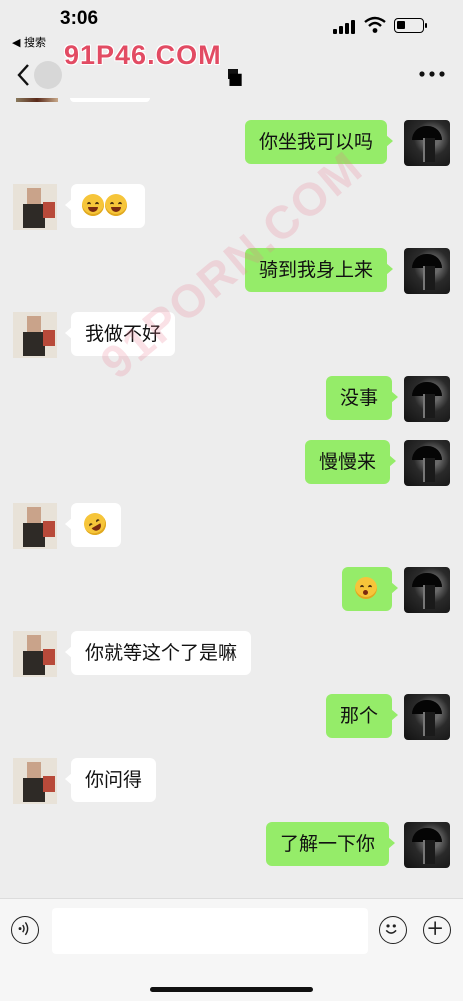 The width and height of the screenshot is (463, 1001). Describe the element at coordinates (432, 74) in the screenshot. I see `more-options-icon` at that location.